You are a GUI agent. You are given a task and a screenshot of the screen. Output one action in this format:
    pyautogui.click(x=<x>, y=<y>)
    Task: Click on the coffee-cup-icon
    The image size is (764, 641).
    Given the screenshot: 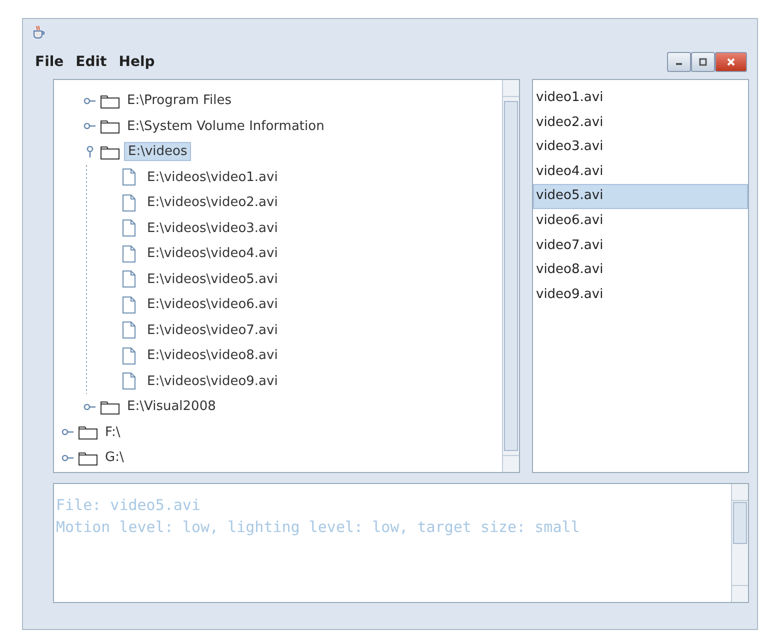 What is the action you would take?
    pyautogui.click(x=39, y=32)
    